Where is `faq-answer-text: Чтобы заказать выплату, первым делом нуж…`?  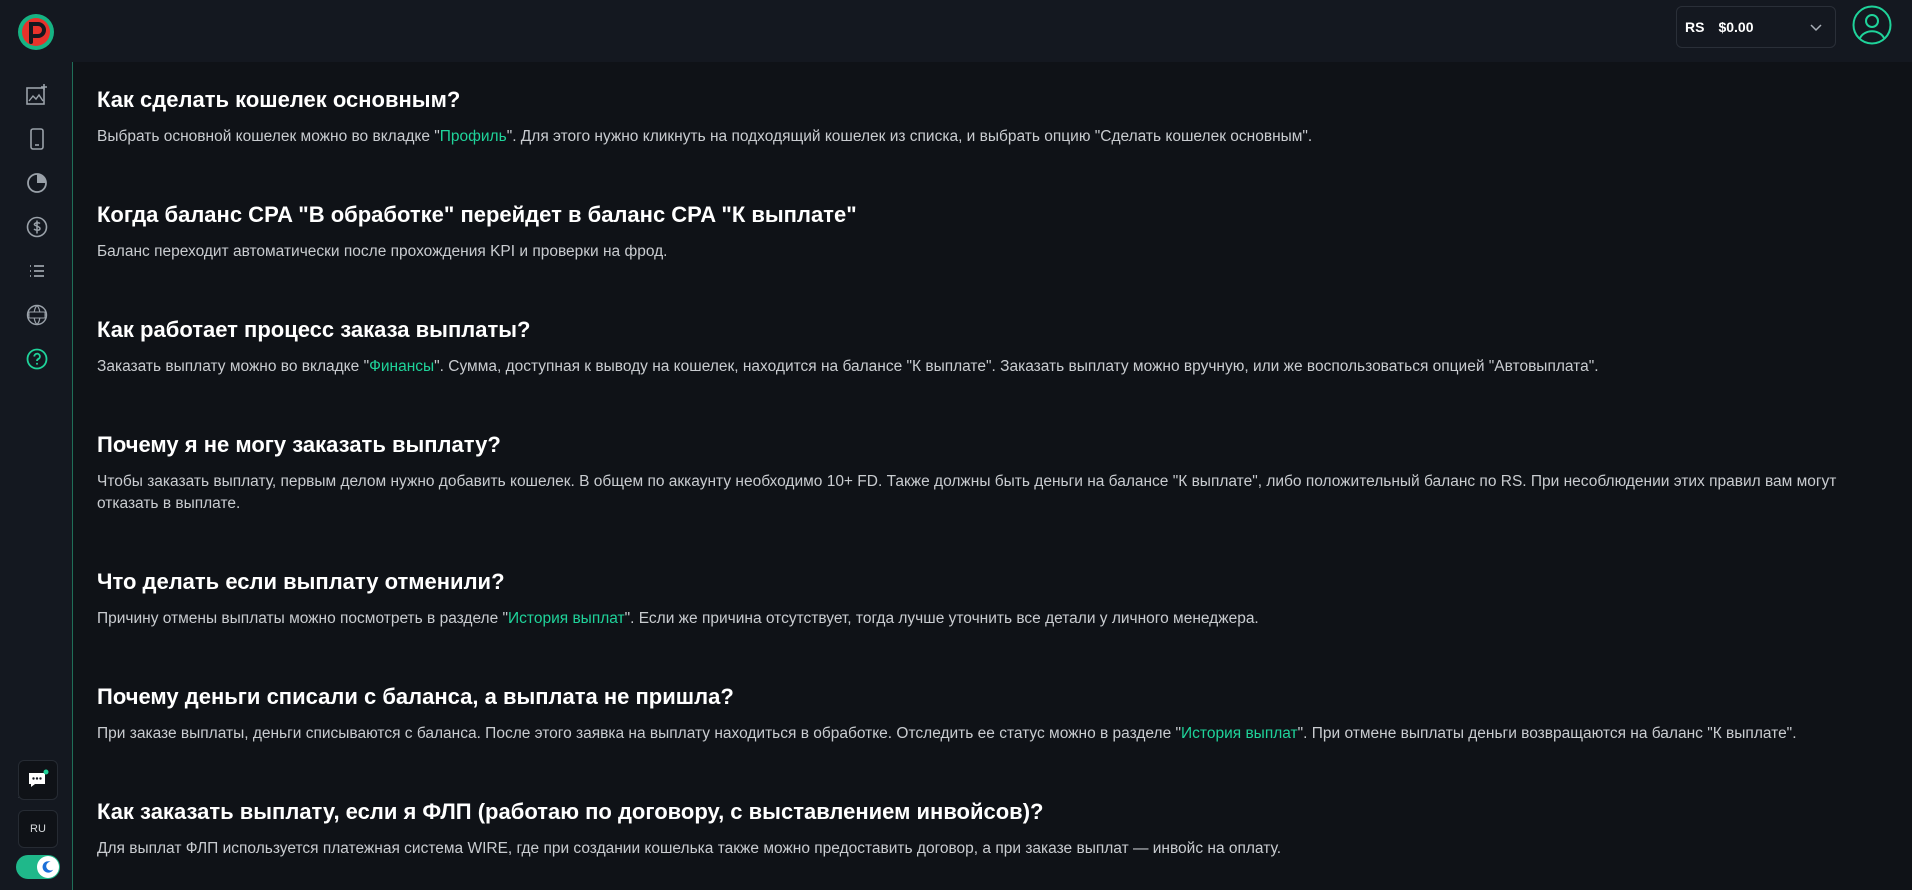
faq-answer-text: Чтобы заказать выплату, первым делом нуж… is located at coordinates (967, 492).